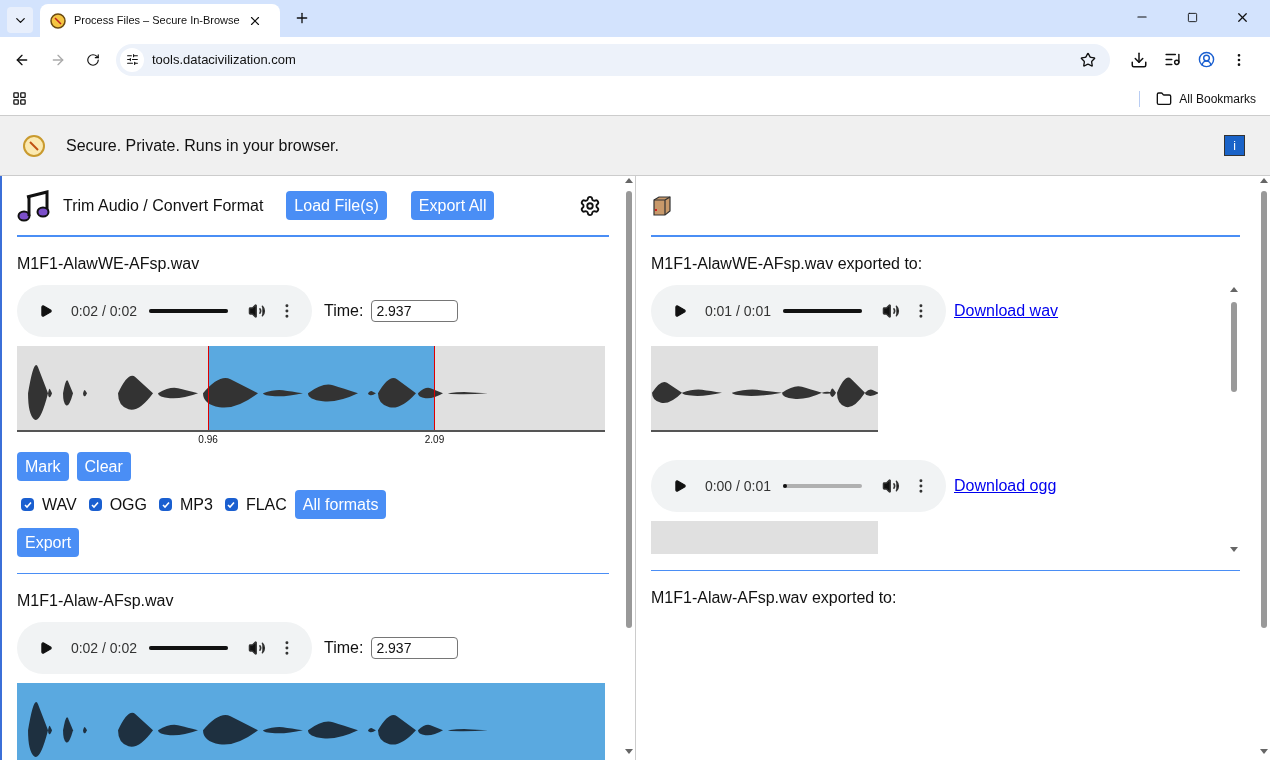  I want to click on box-icon, so click(662, 205).